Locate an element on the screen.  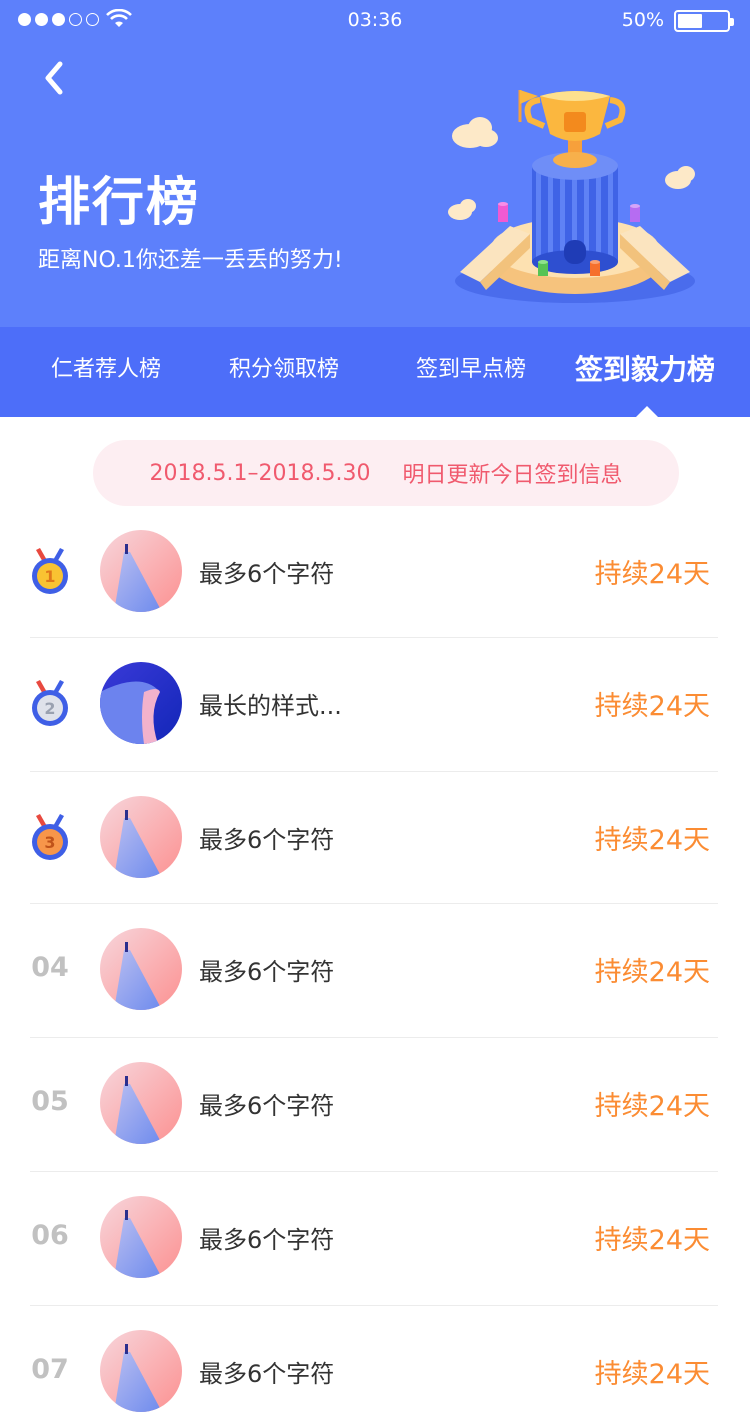
list-item: 04 最多6个字符 持续24天 is located at coordinates (375, 971).